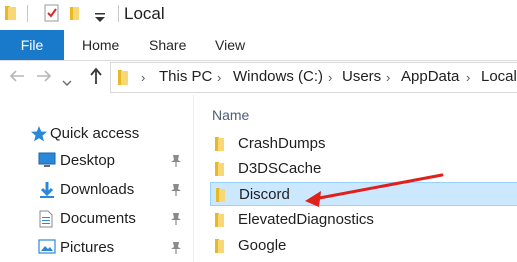 The width and height of the screenshot is (517, 262). What do you see at coordinates (39, 136) in the screenshot?
I see `star-icon` at bounding box center [39, 136].